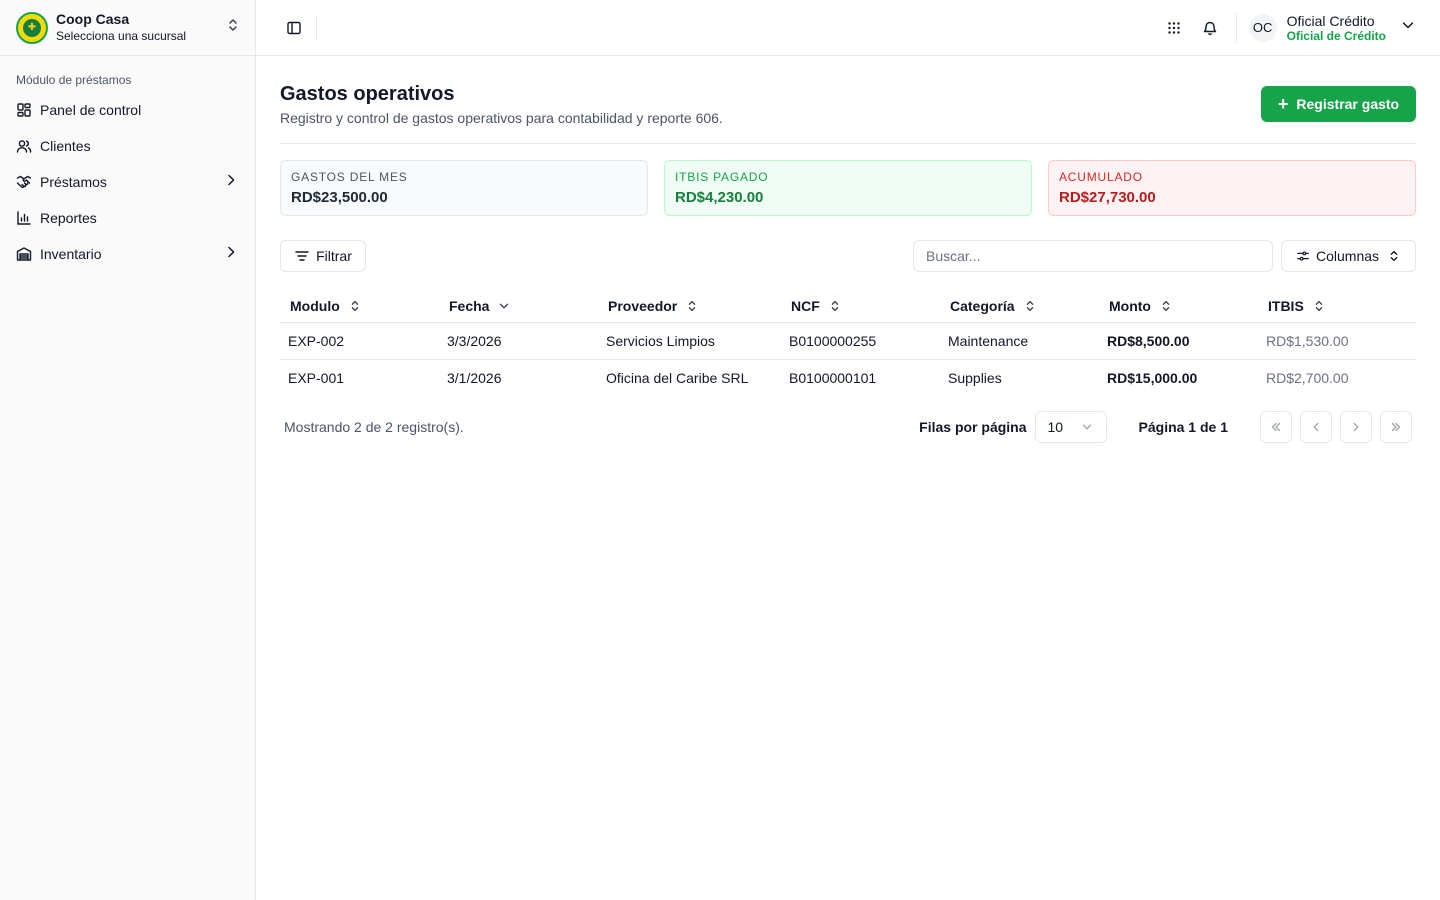  What do you see at coordinates (1283, 104) in the screenshot?
I see `plus-icon: +` at bounding box center [1283, 104].